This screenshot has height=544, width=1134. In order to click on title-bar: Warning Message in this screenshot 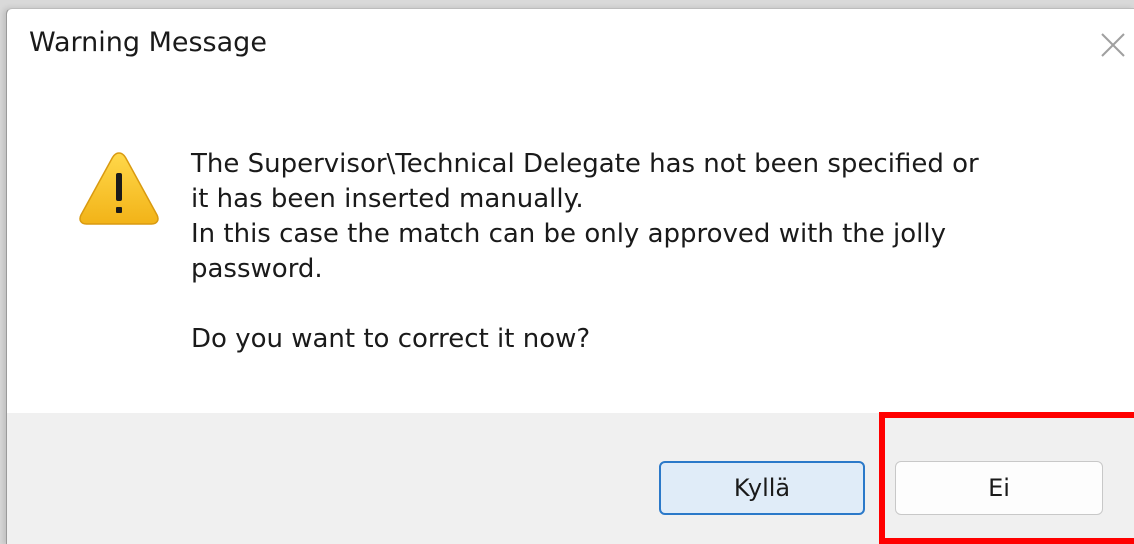, I will do `click(570, 46)`.